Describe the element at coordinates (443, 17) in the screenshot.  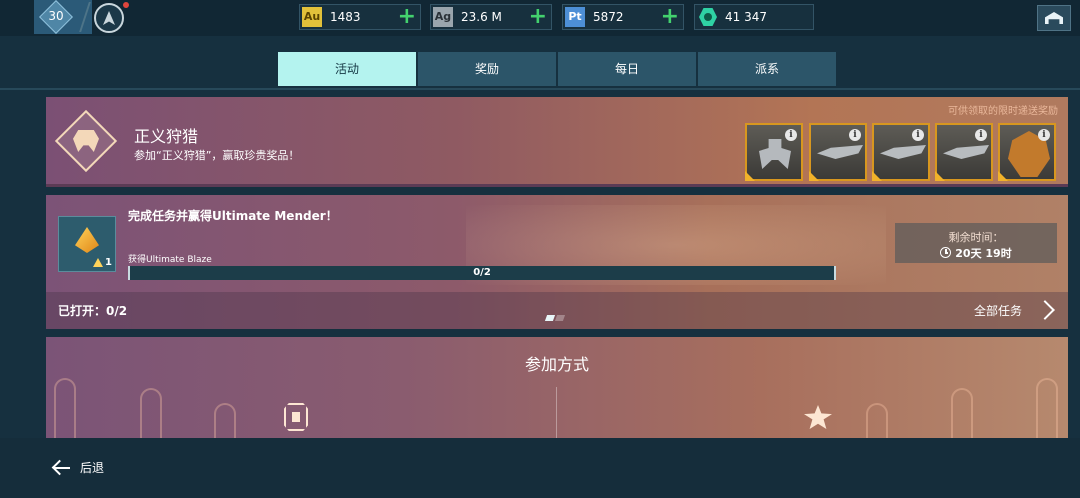
I see `silver-icon: Ag` at that location.